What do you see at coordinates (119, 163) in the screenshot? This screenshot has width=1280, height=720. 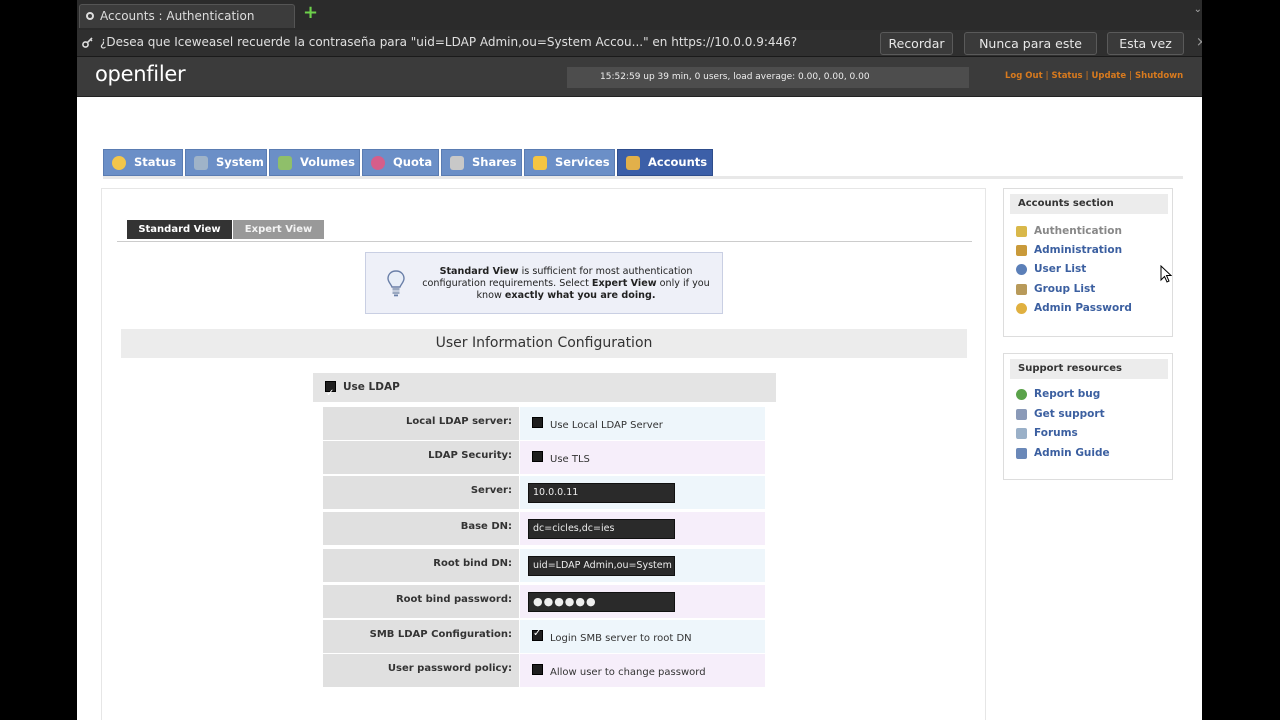 I see `sun-icon` at bounding box center [119, 163].